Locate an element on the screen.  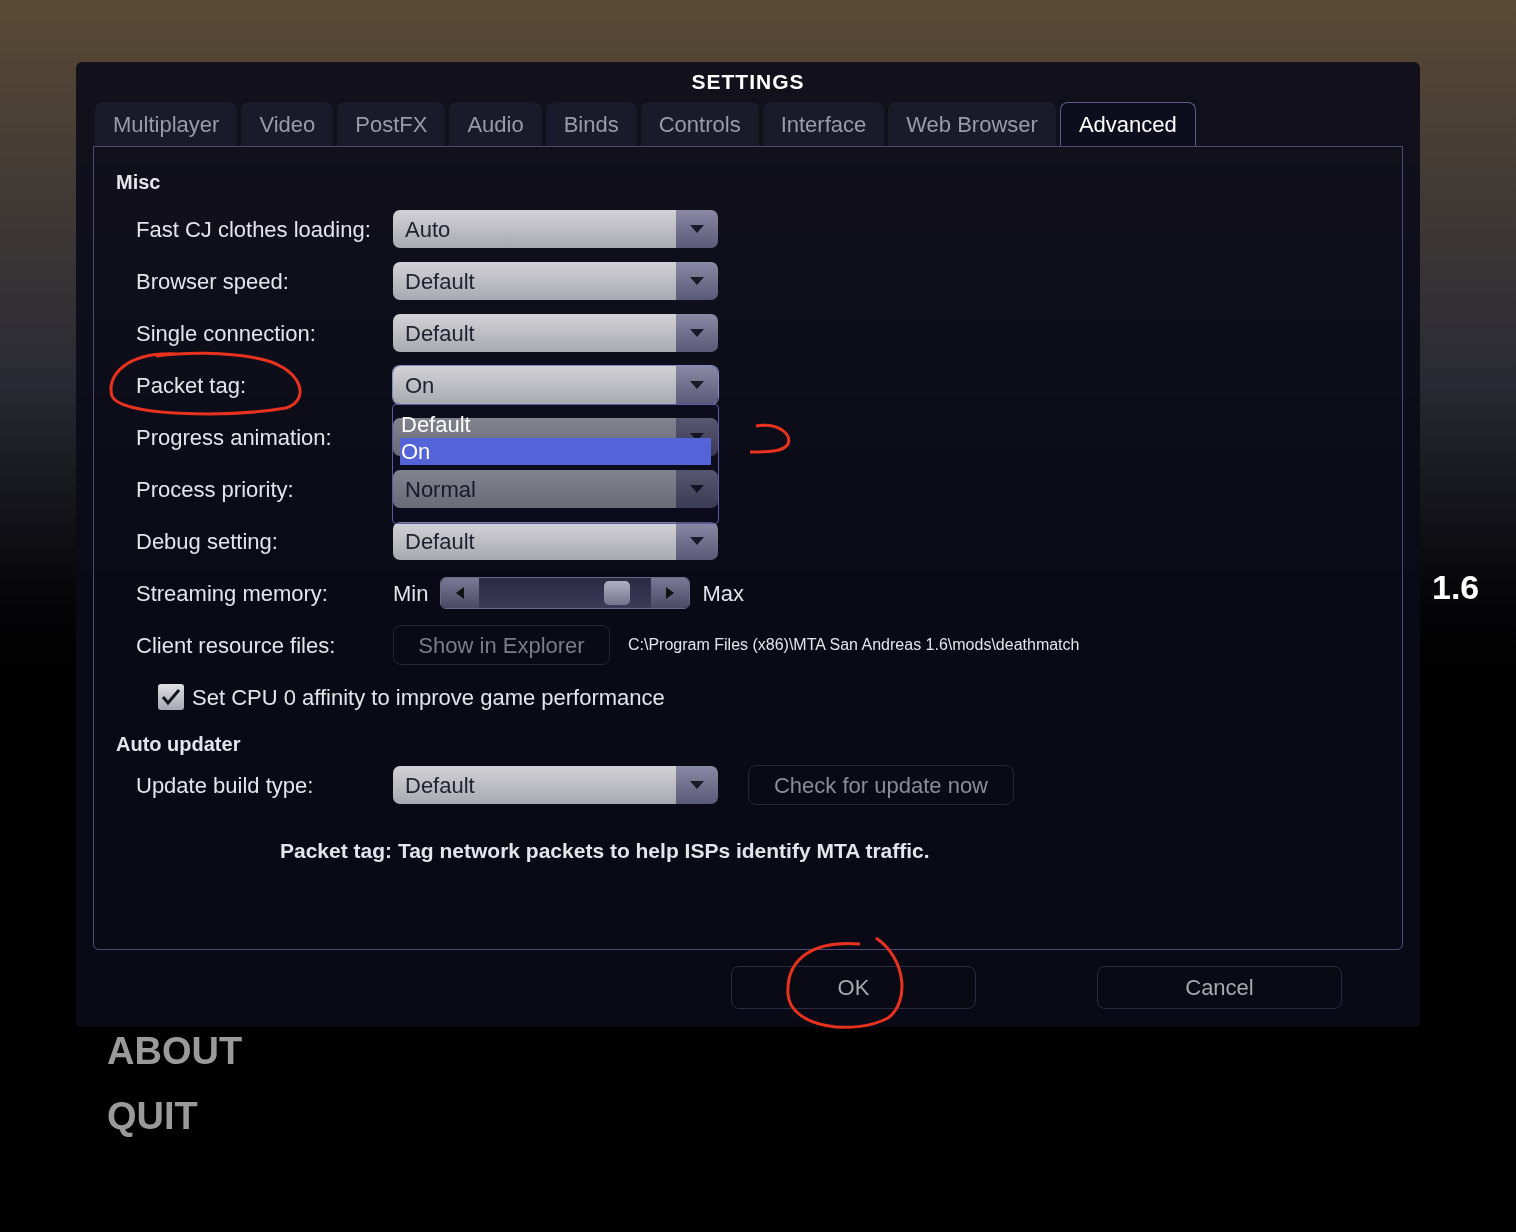
setting-label: Client resource files: is located at coordinates (236, 645).